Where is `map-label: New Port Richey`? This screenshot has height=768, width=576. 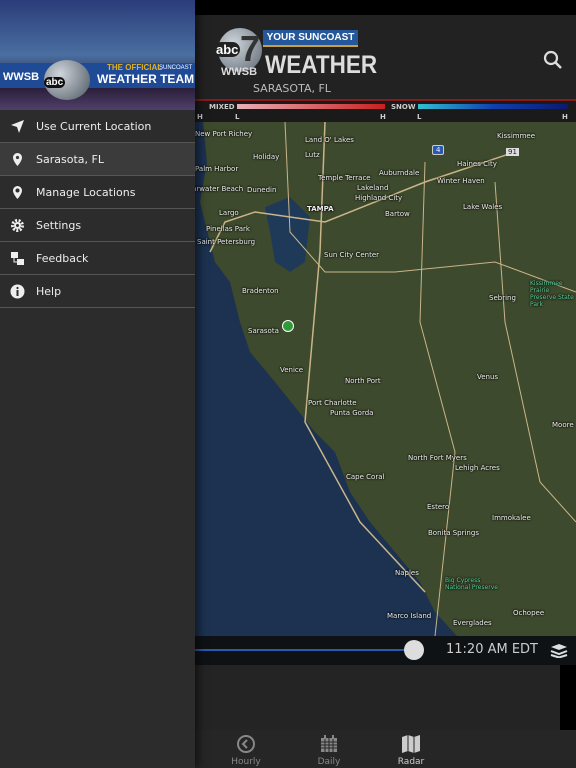
map-label: New Port Richey is located at coordinates (224, 134).